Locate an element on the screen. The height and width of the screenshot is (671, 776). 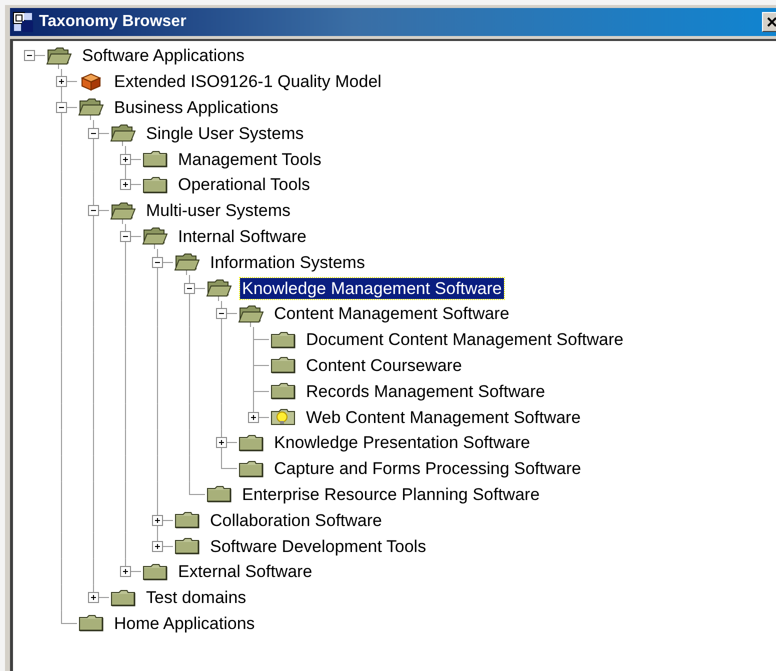
window-title: Taxonomy Browser is located at coordinates (112, 22).